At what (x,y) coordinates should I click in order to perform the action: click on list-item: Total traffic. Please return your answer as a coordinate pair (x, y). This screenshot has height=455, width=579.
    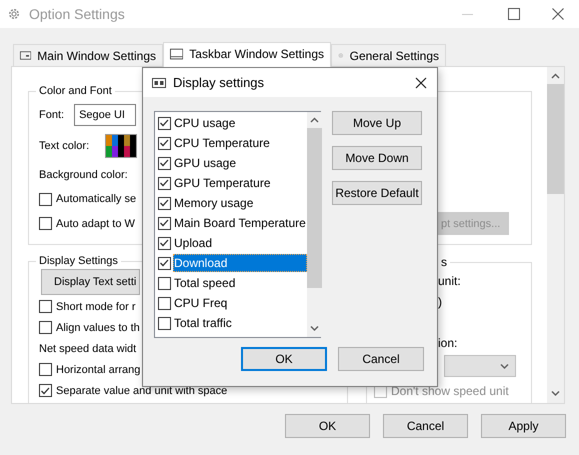
    Looking at the image, I should click on (240, 323).